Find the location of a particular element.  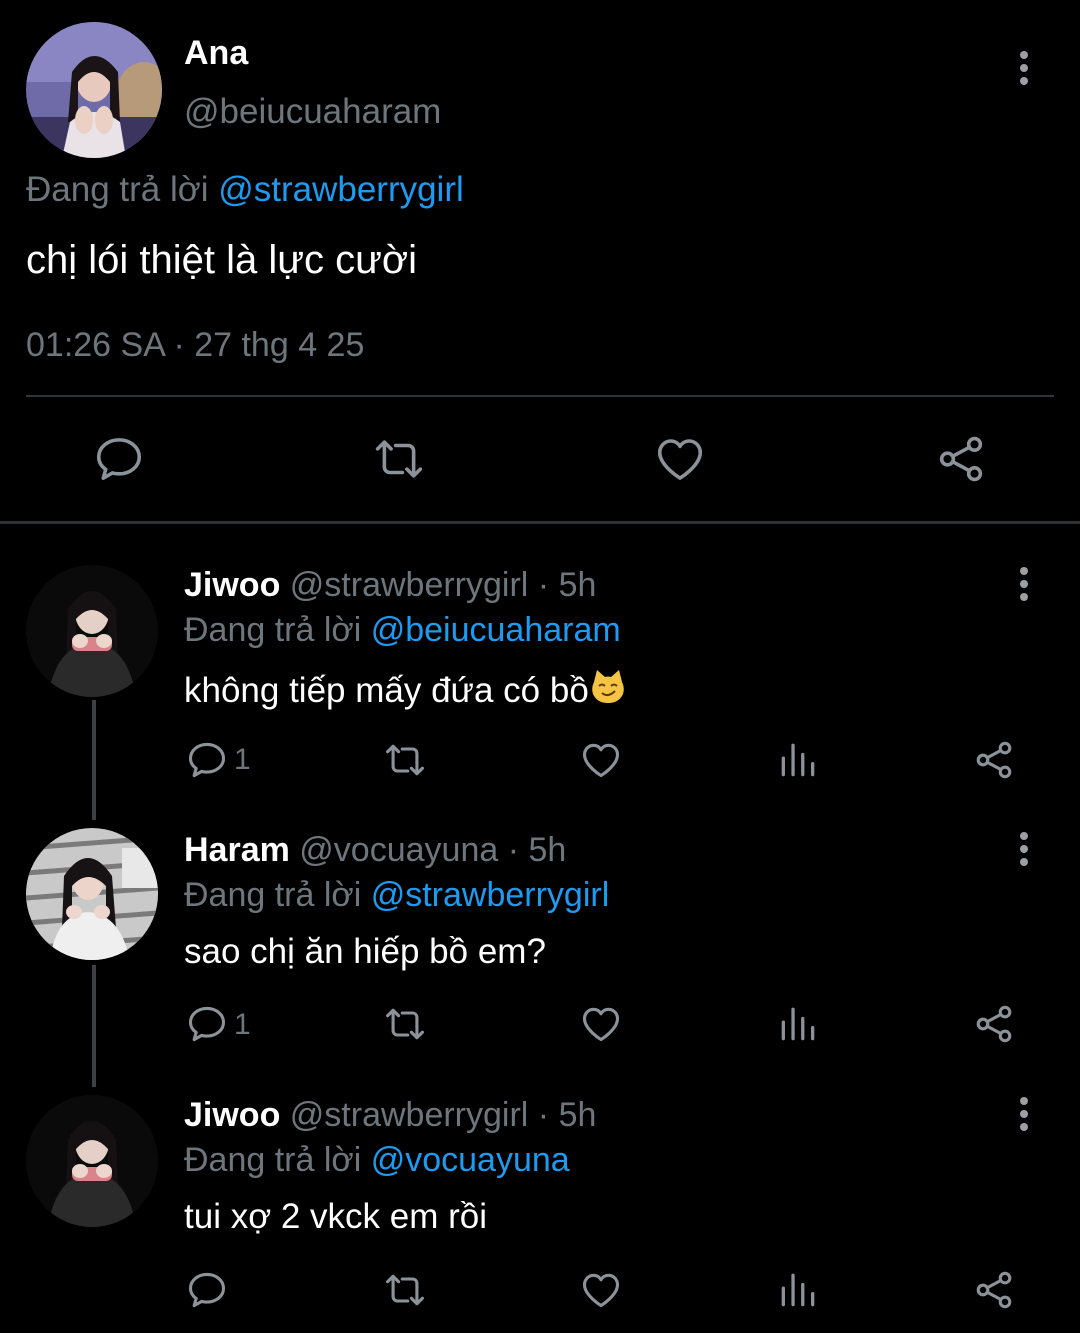

user-handle: @vocuayuna is located at coordinates (398, 850).